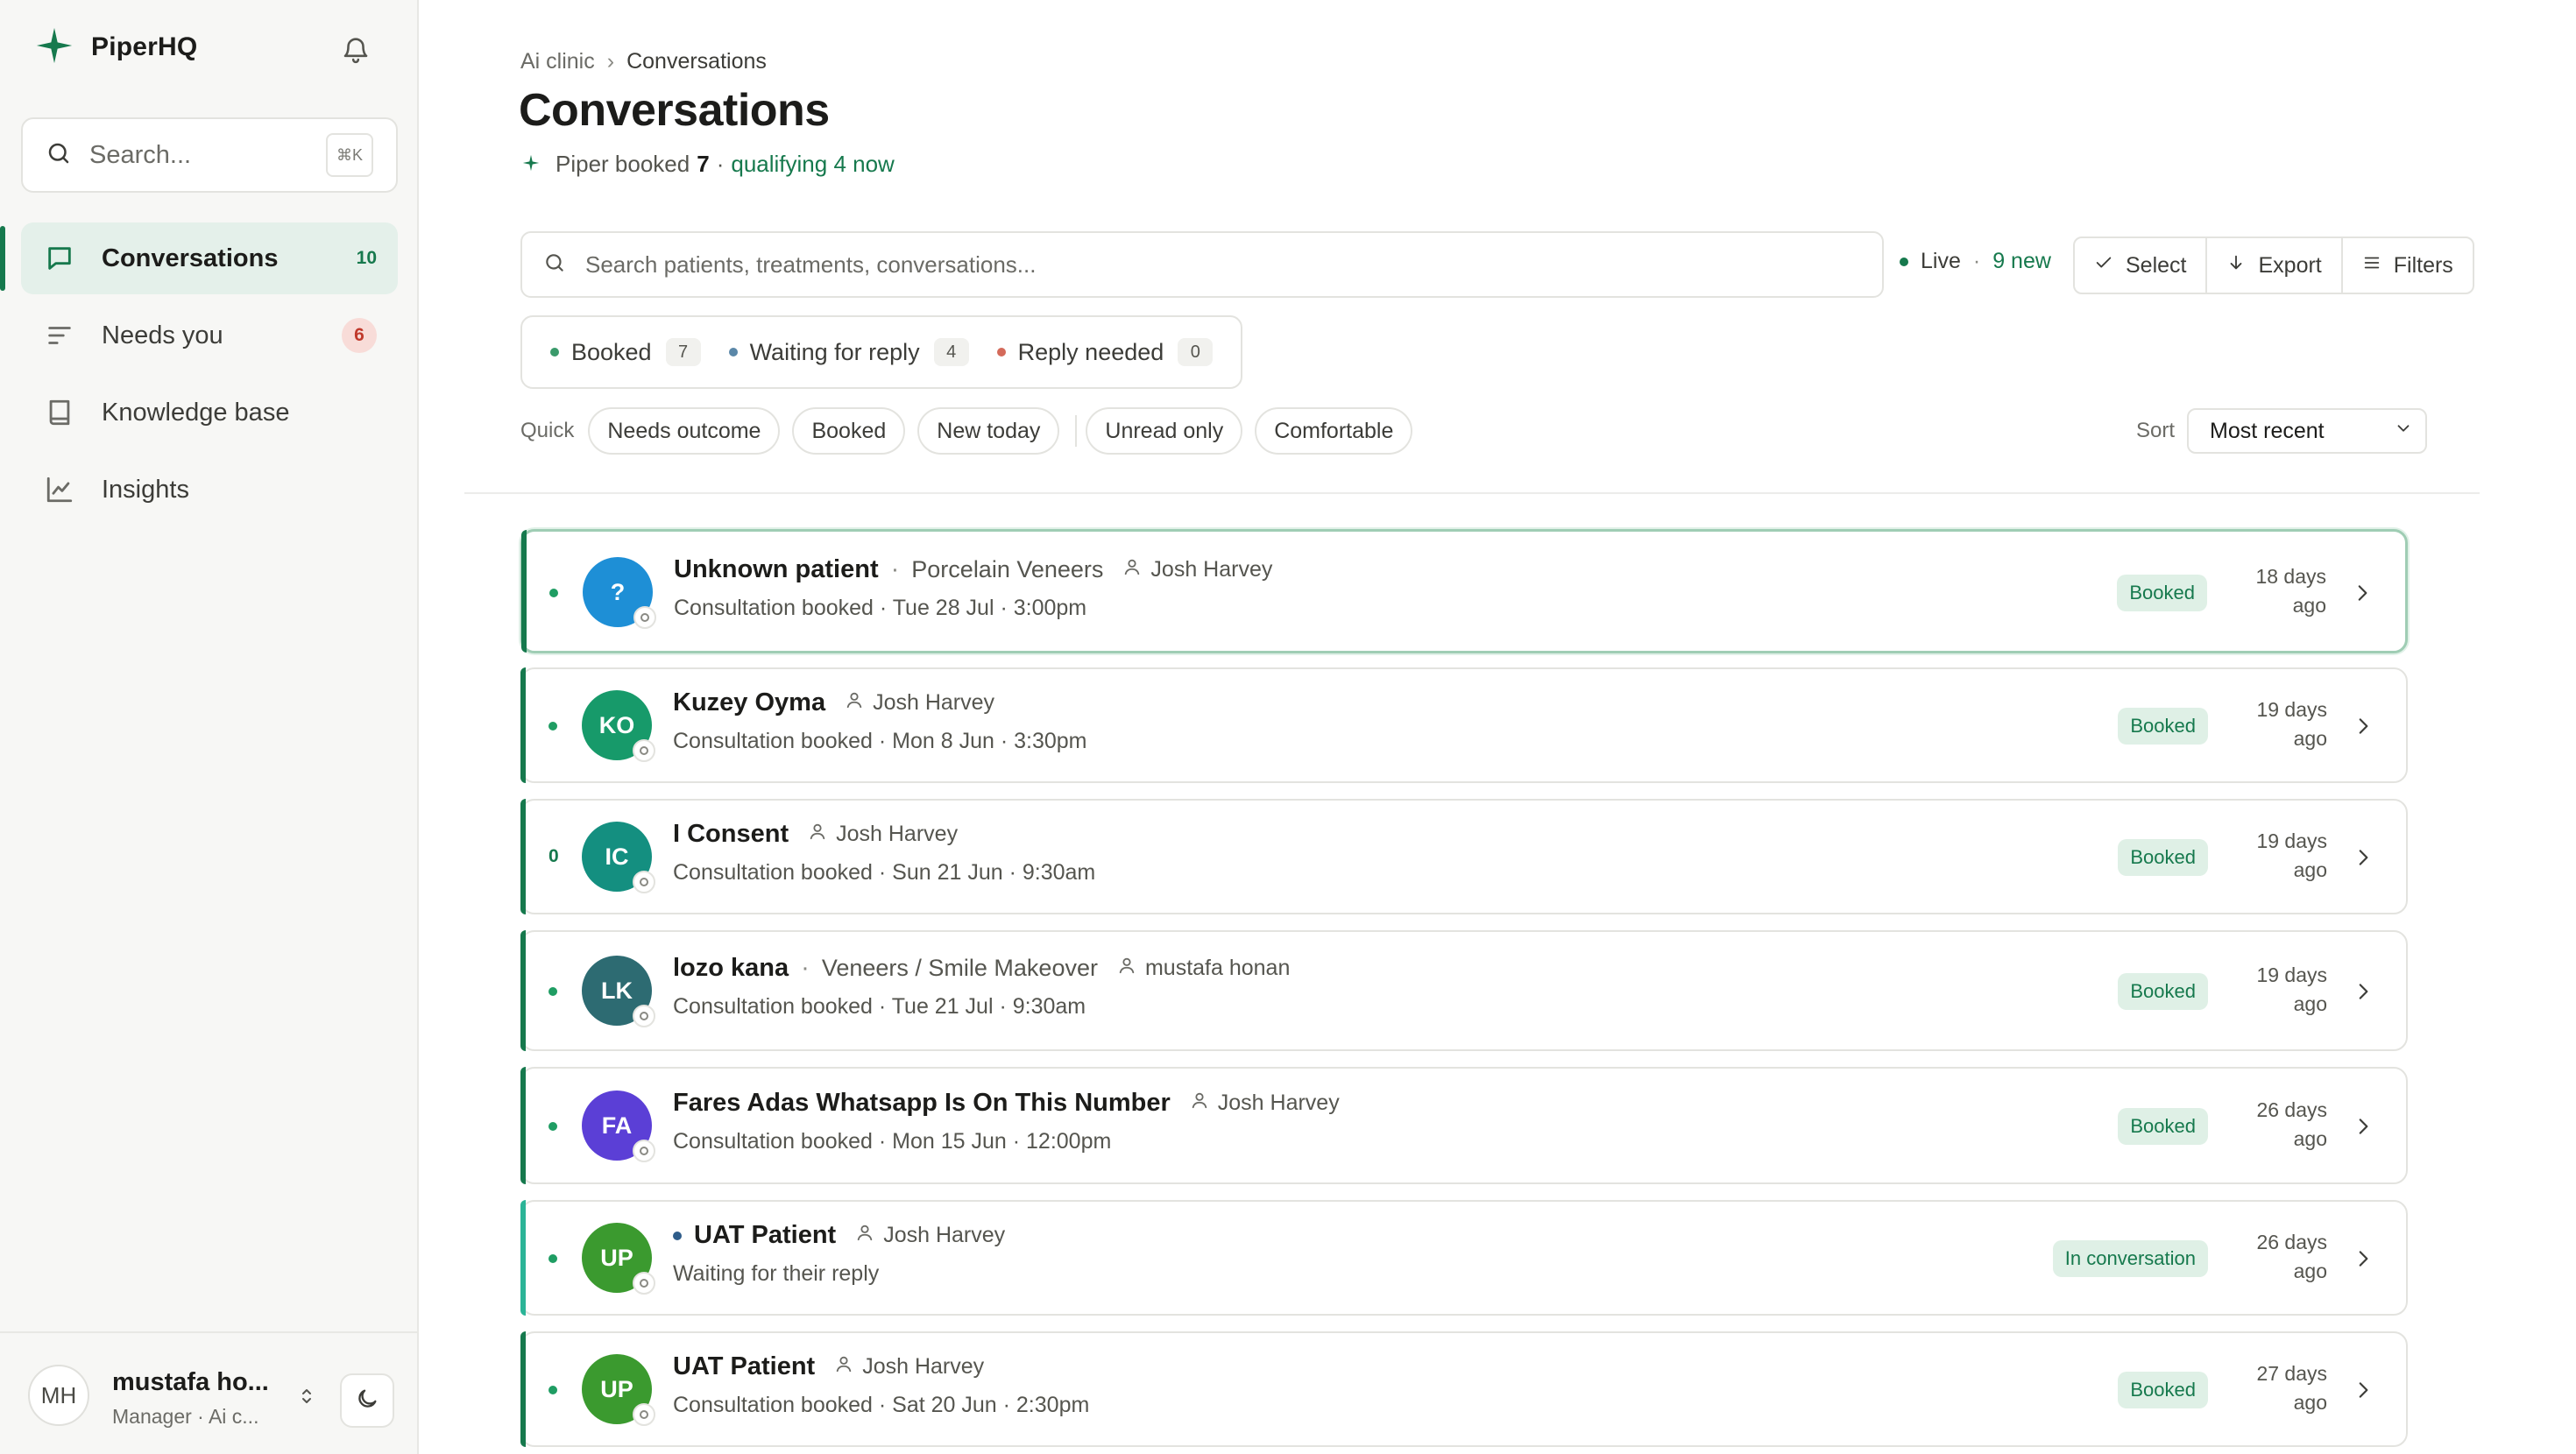  I want to click on tab-booked: Booked 7, so click(625, 352).